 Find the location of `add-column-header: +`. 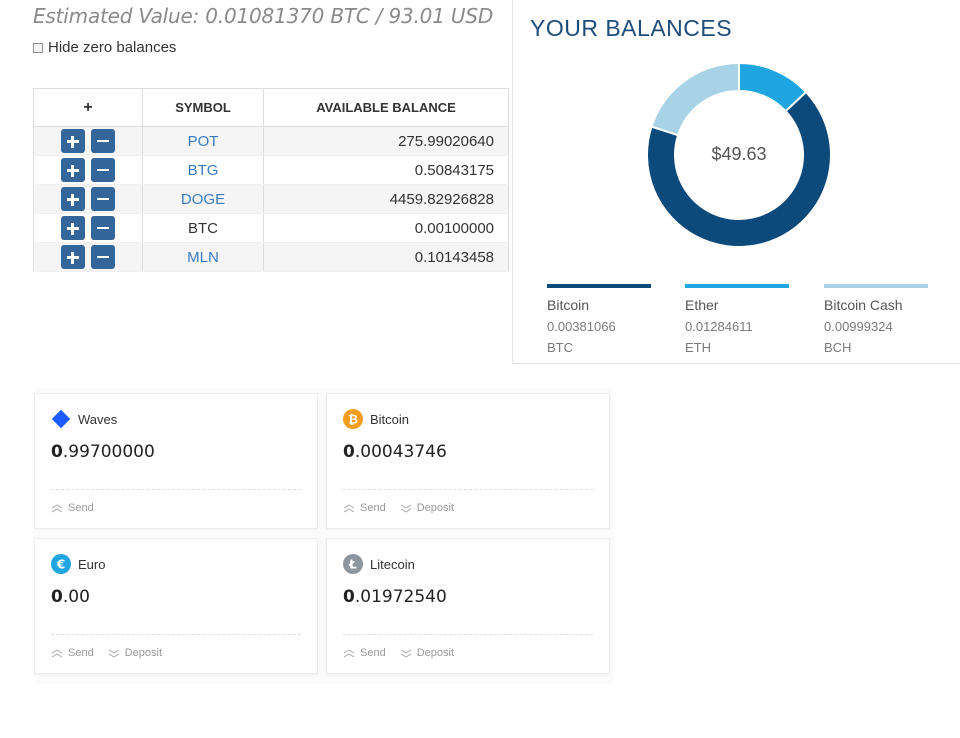

add-column-header: + is located at coordinates (88, 107).